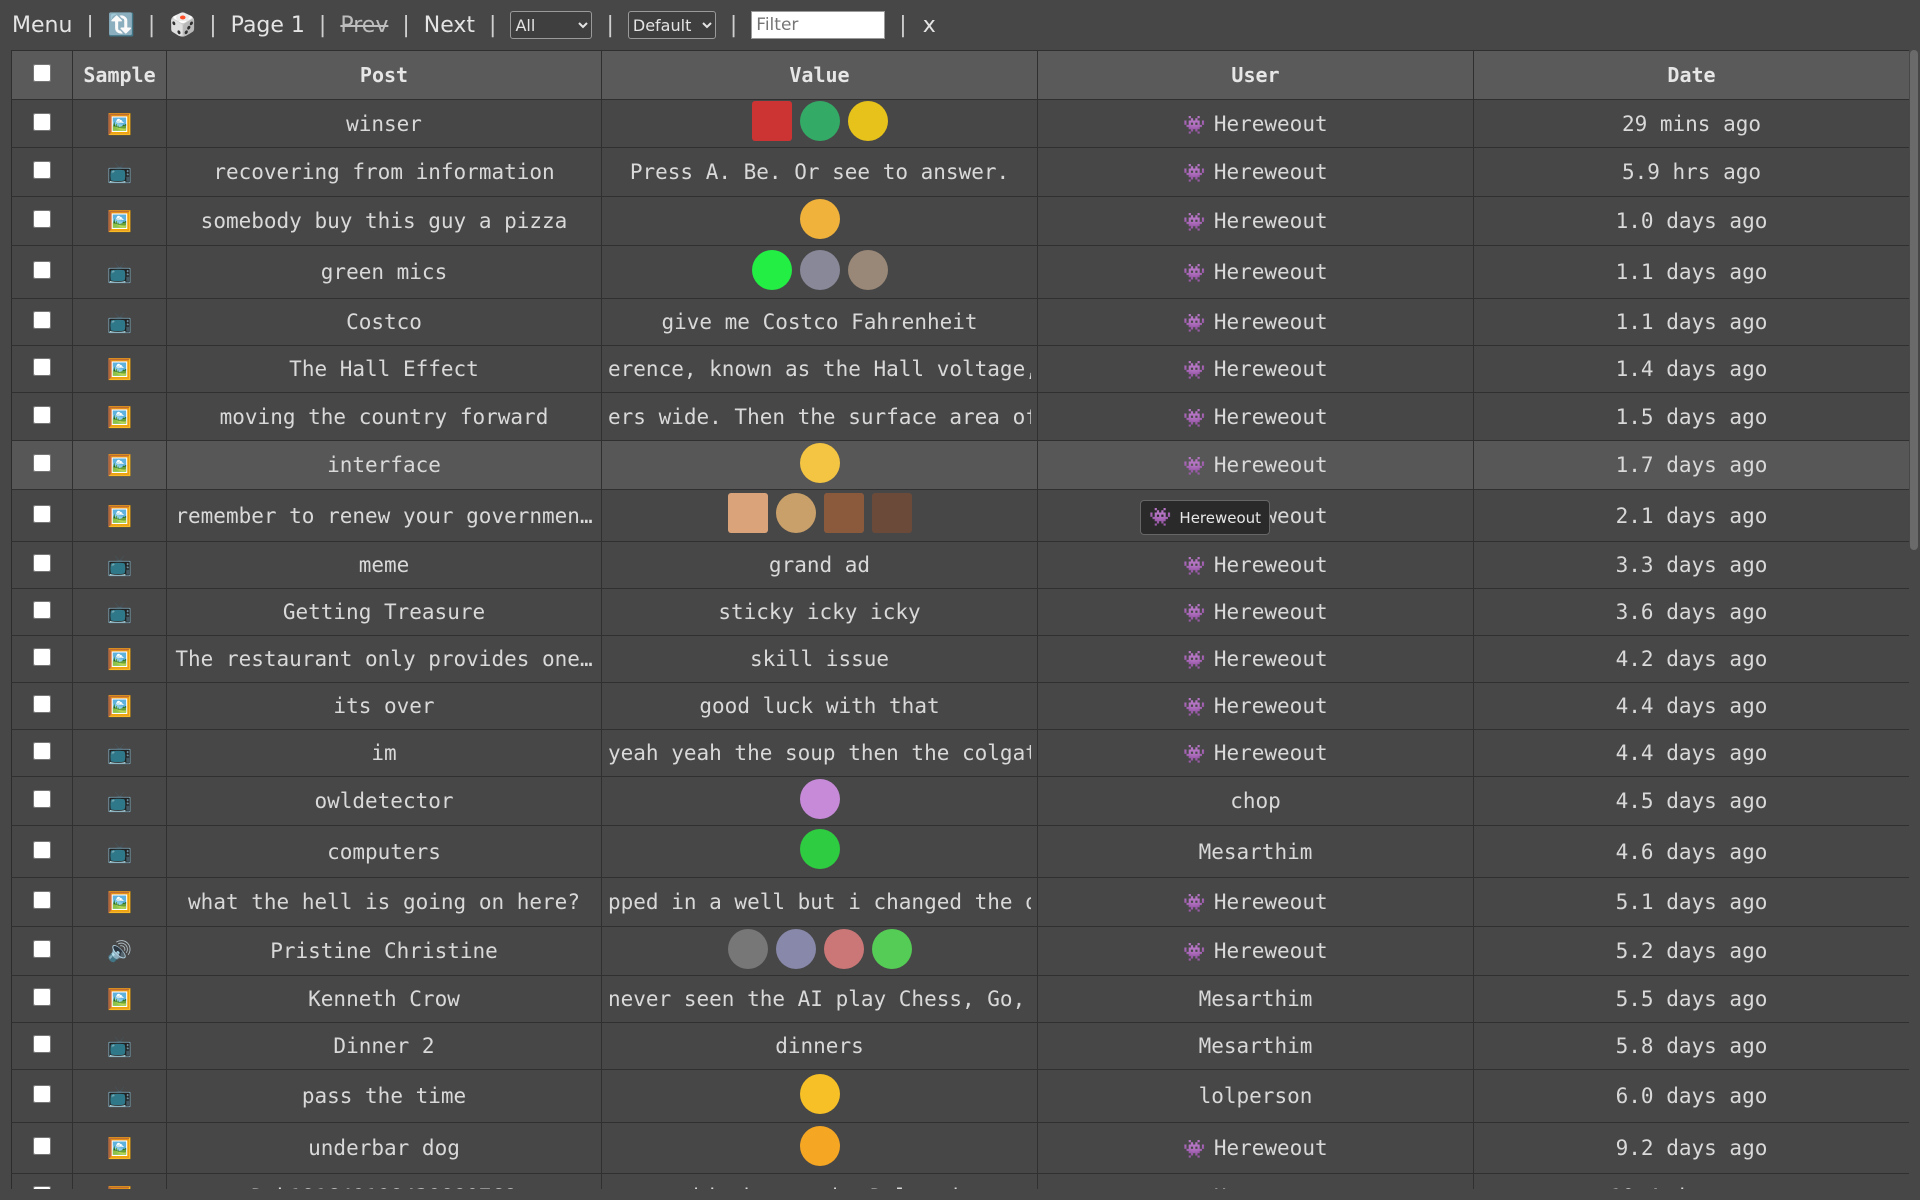 This screenshot has height=1200, width=1920. Describe the element at coordinates (384, 801) in the screenshot. I see `post-cell: owldetector` at that location.